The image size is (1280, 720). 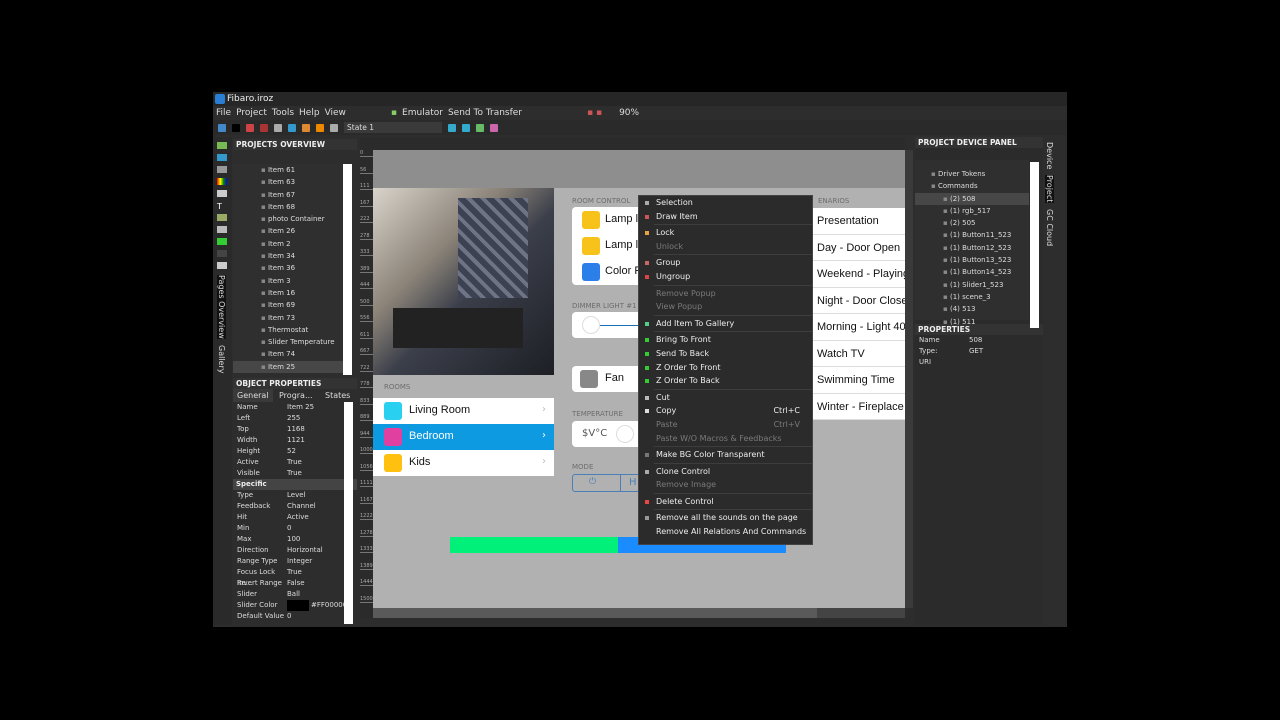 I want to click on property-value: Ball, so click(x=293, y=594).